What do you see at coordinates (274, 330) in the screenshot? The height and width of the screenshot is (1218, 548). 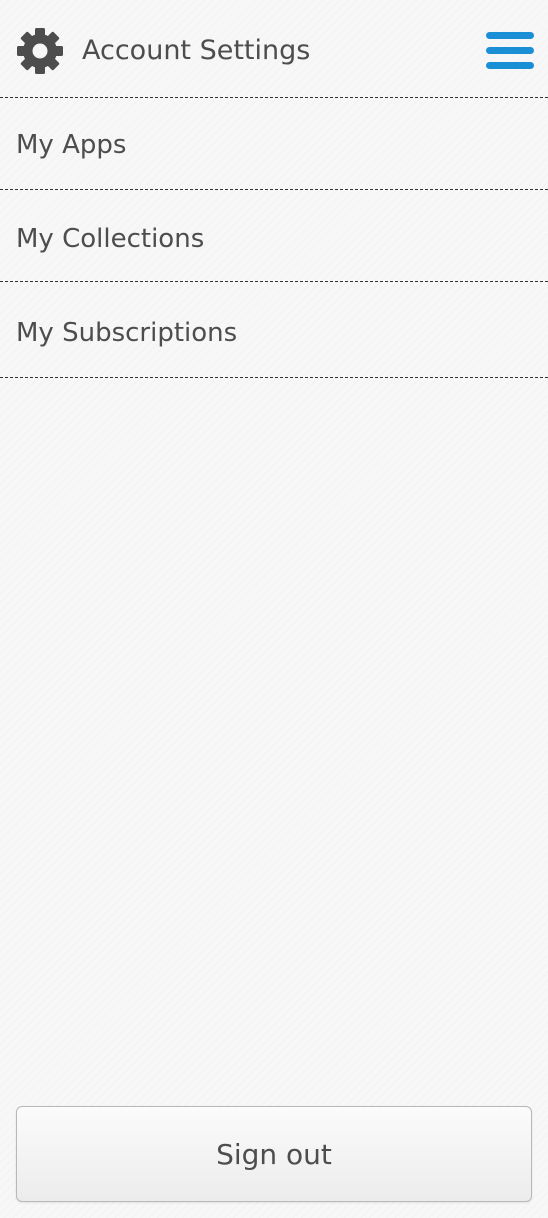 I see `nav-item-my-subscriptions: My Subscriptions` at bounding box center [274, 330].